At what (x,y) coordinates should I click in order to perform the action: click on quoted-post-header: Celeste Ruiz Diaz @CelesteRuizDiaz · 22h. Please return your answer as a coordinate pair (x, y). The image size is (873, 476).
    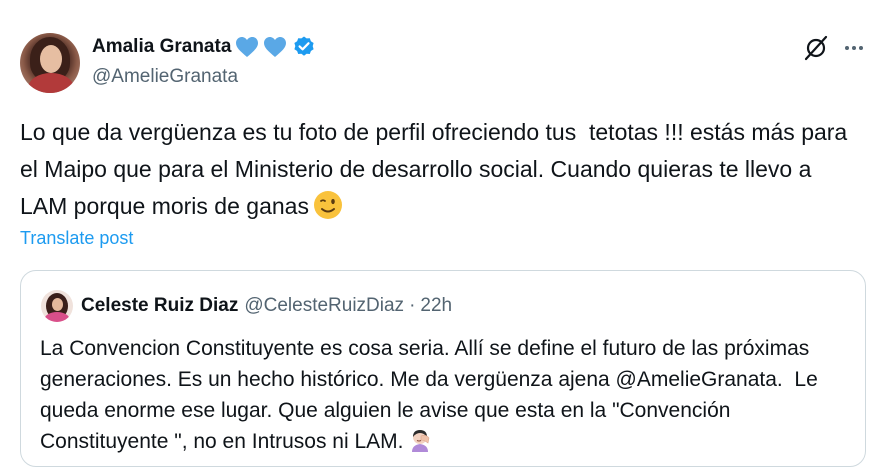
    Looking at the image, I should click on (266, 306).